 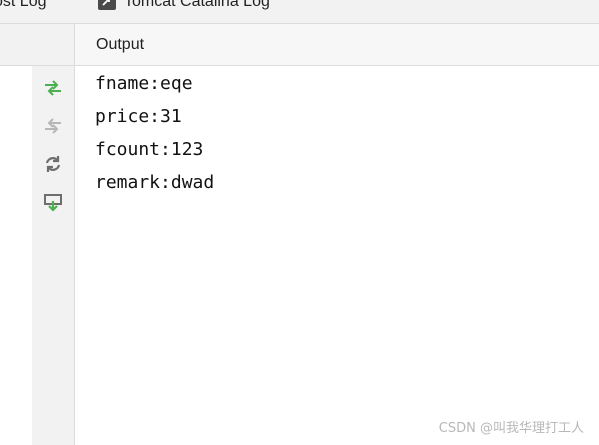 I want to click on tab-label: ost Log, so click(x=23, y=5).